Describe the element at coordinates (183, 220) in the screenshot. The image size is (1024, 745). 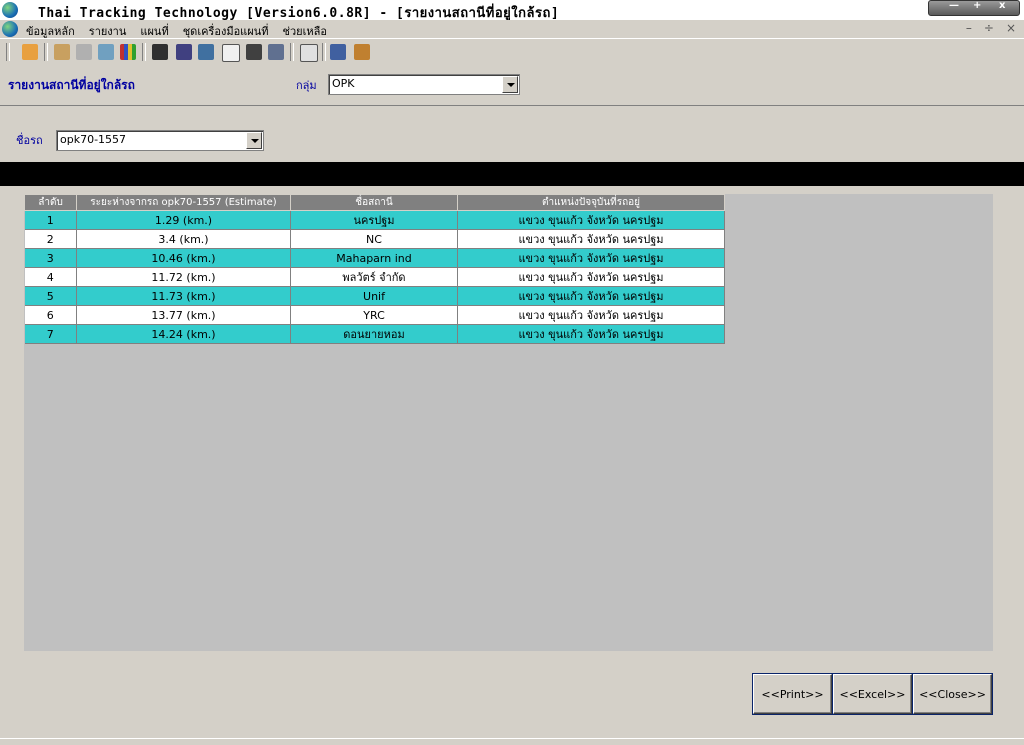
I see `cell-distance: 1.29 (km.)` at that location.